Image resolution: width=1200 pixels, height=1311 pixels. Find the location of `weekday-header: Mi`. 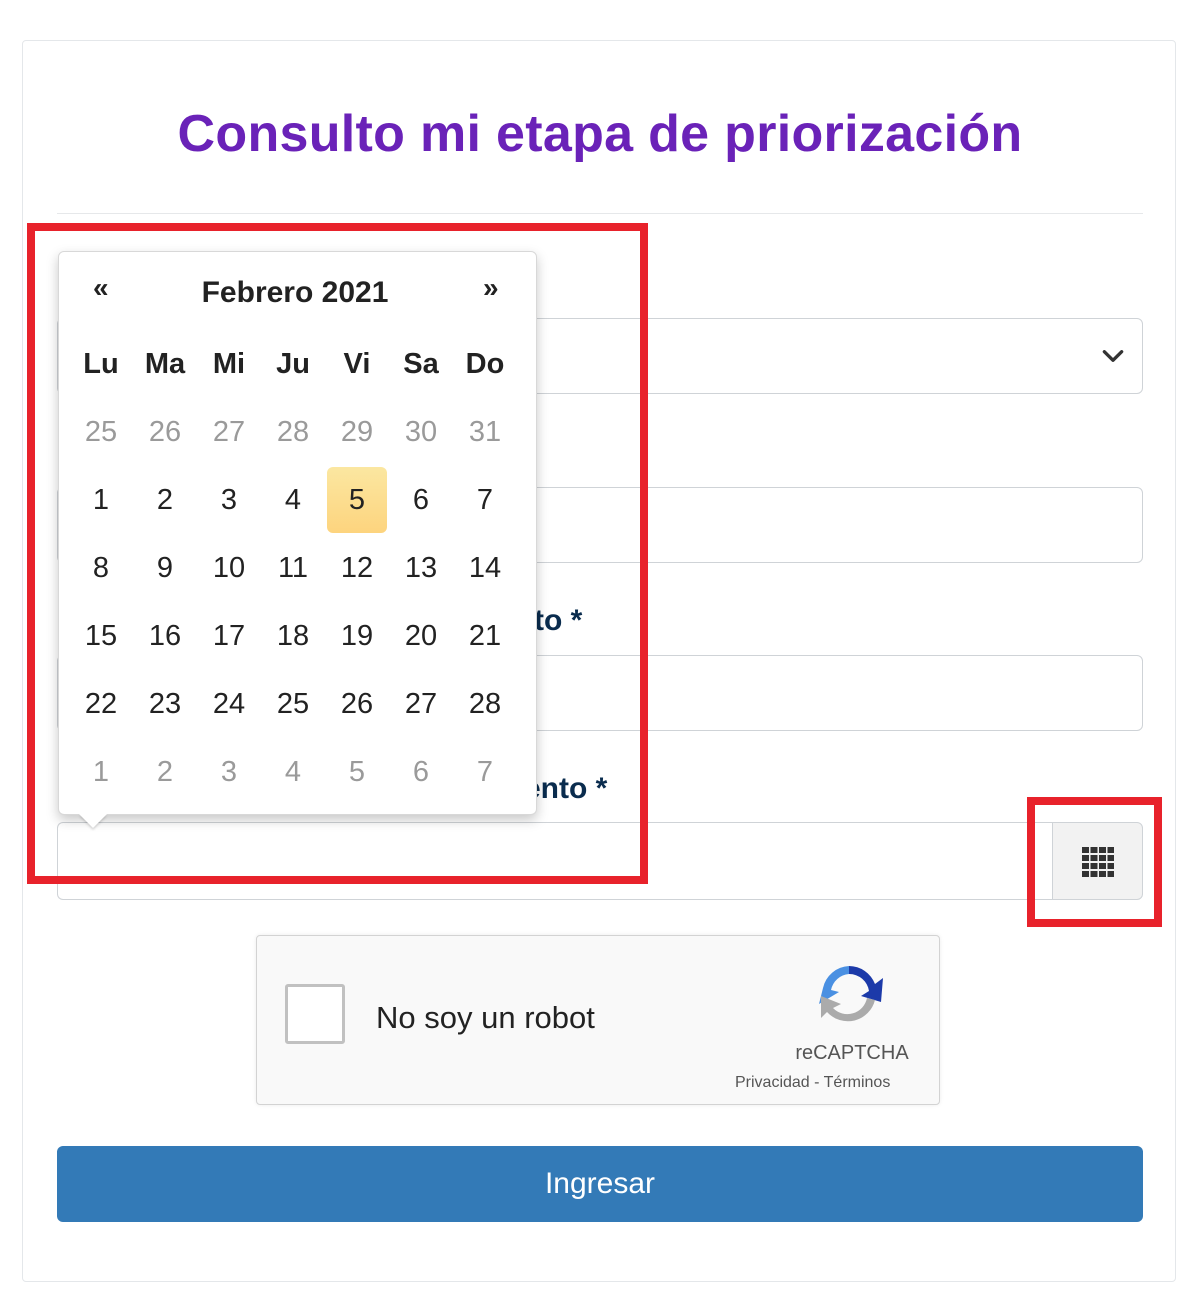

weekday-header: Mi is located at coordinates (229, 363).